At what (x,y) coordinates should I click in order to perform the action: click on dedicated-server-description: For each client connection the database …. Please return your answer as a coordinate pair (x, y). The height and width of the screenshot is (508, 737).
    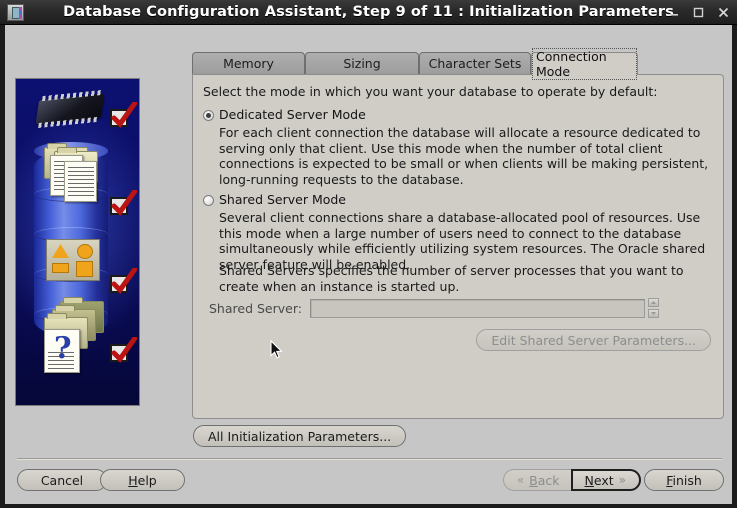
    Looking at the image, I should click on (464, 156).